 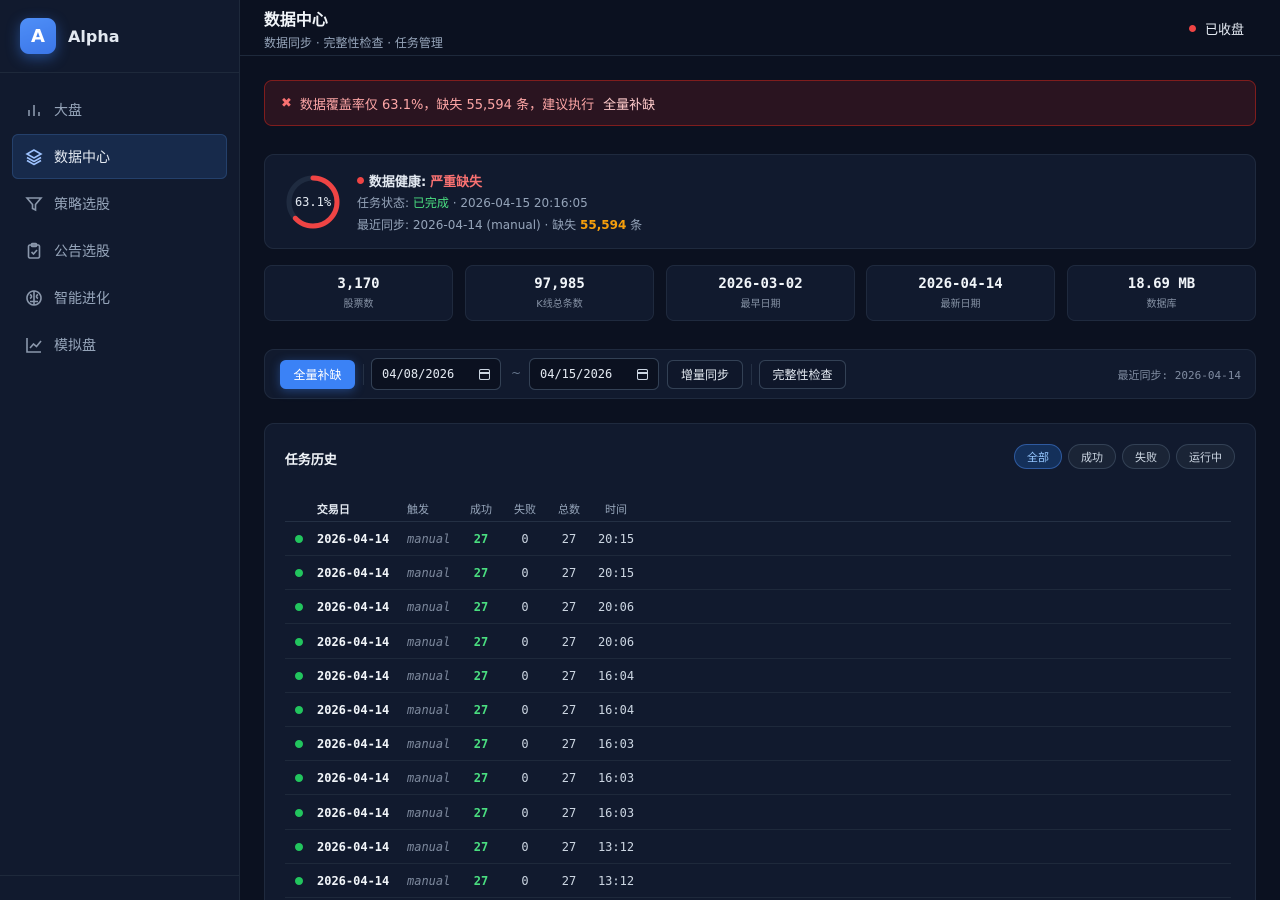 What do you see at coordinates (636, 225) in the screenshot?
I see `missing-unit: 条` at bounding box center [636, 225].